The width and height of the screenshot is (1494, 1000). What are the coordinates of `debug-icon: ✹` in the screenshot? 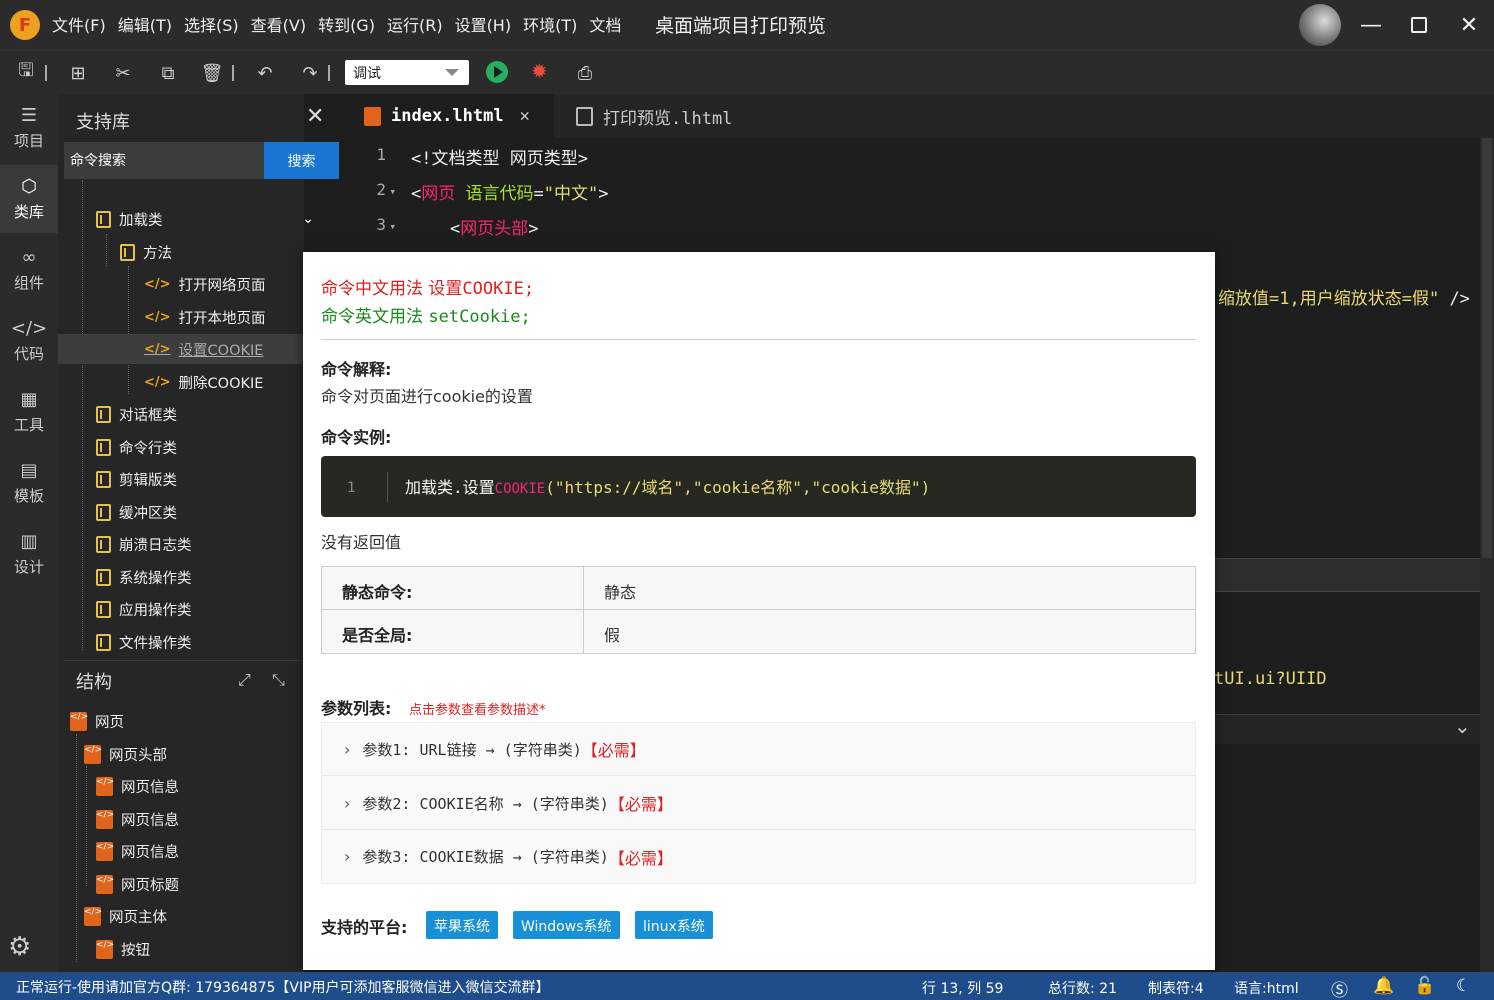 It's located at (539, 71).